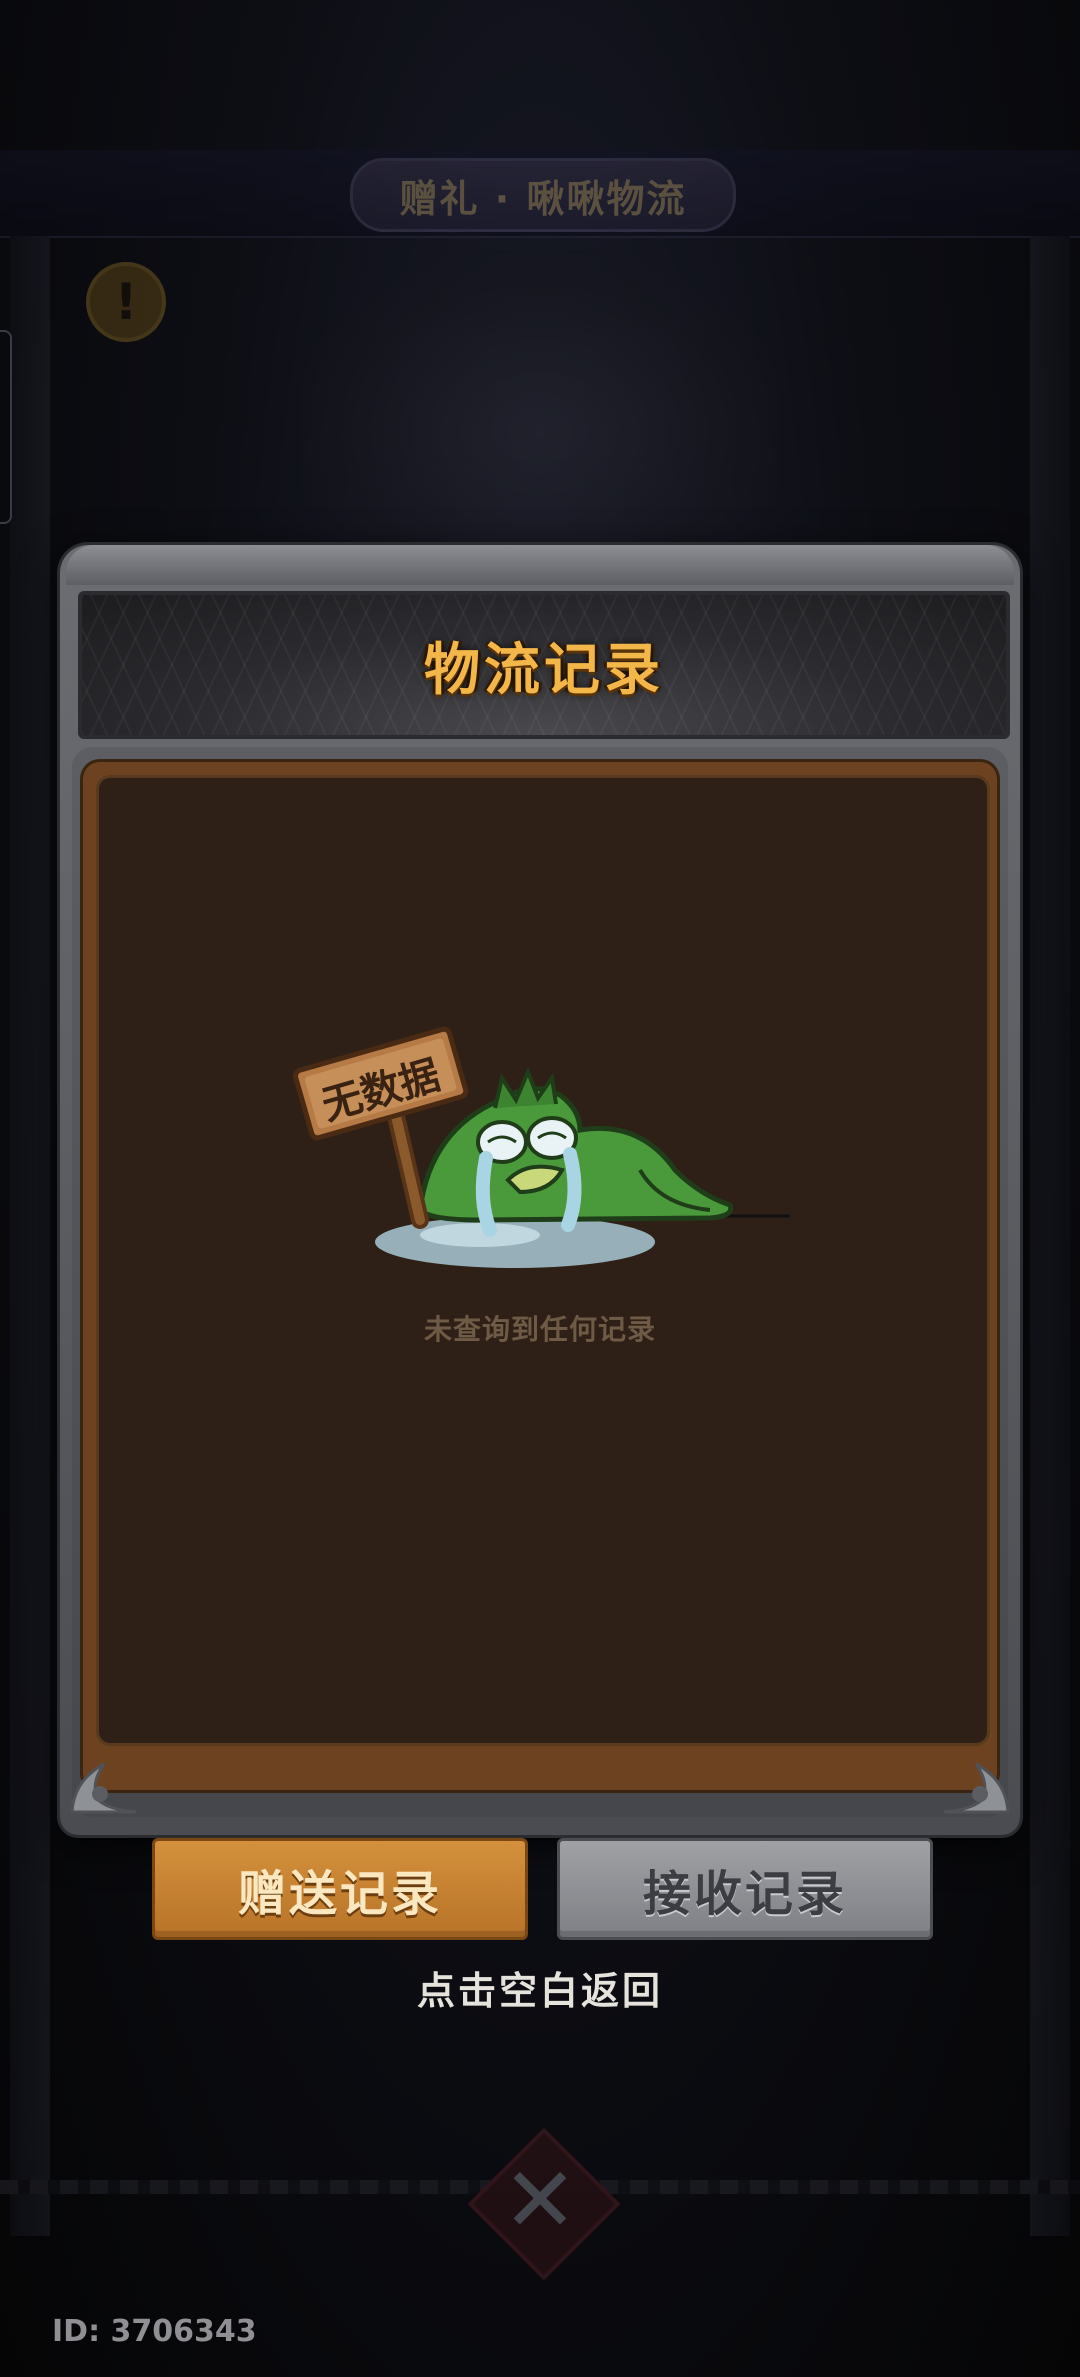  What do you see at coordinates (340, 1889) in the screenshot?
I see `tab-send-records: 赠送记录` at bounding box center [340, 1889].